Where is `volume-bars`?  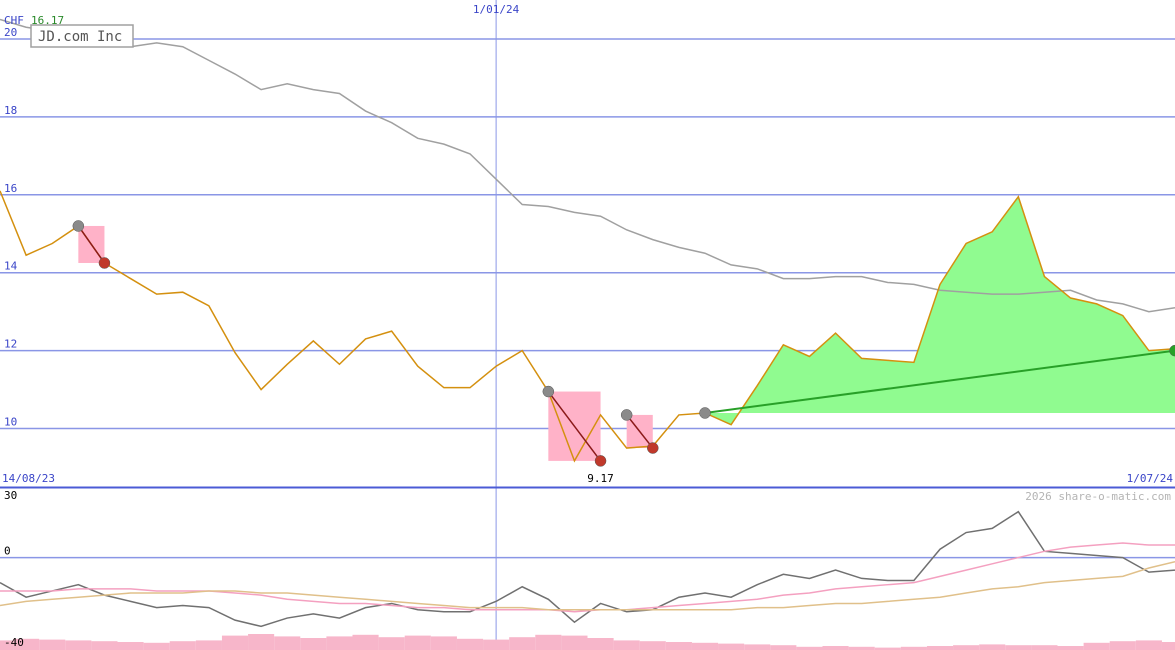 volume-bars is located at coordinates (587, 642).